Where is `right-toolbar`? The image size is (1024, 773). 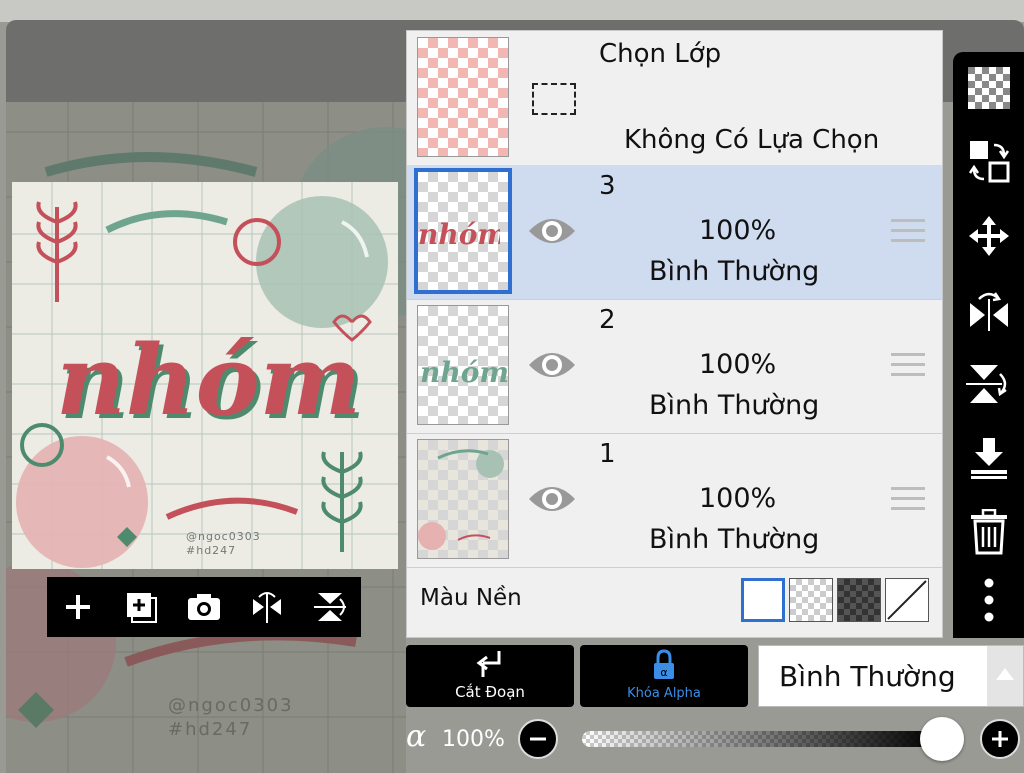 right-toolbar is located at coordinates (988, 345).